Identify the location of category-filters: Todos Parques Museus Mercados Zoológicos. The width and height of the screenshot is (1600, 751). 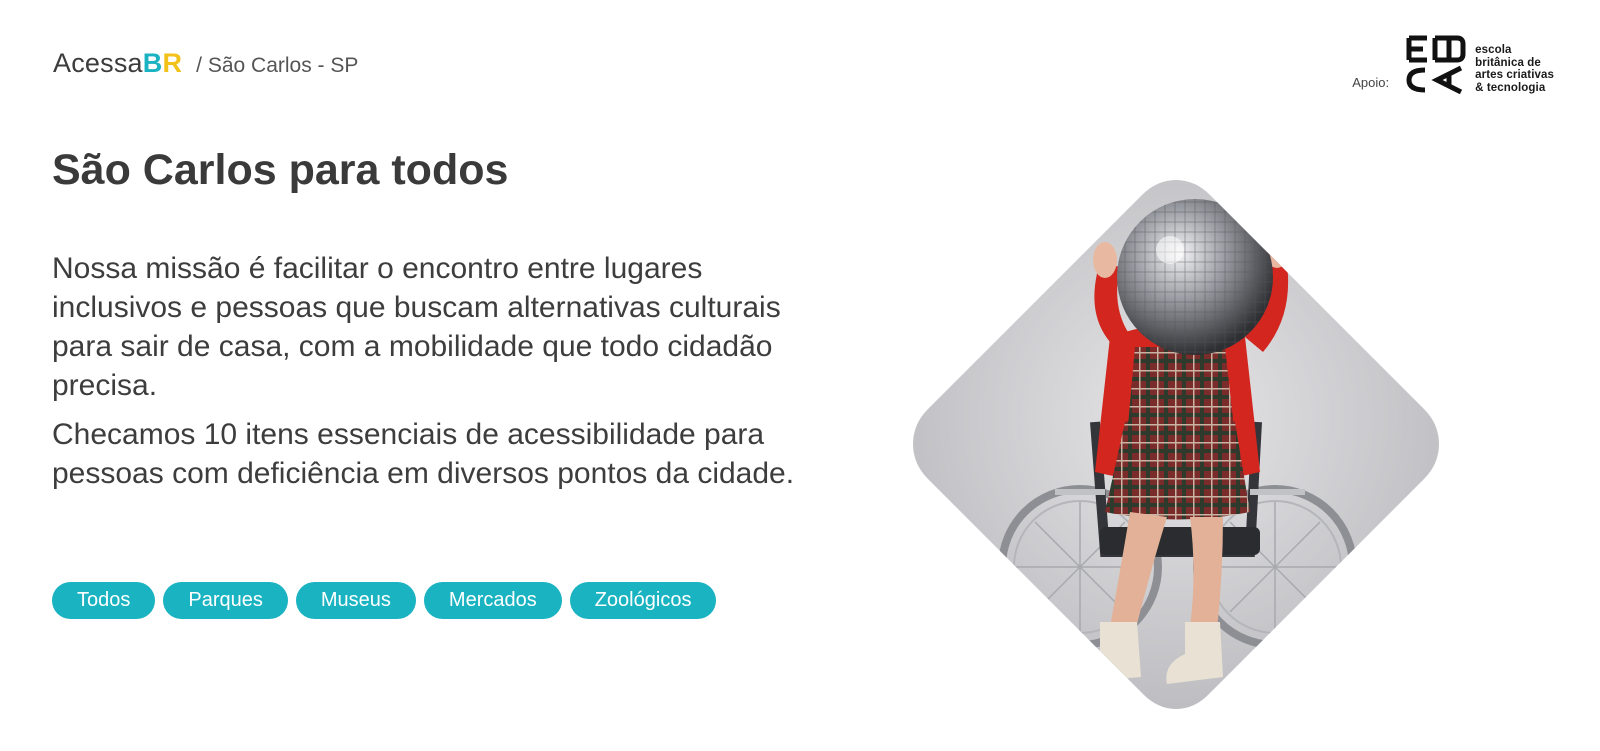
(384, 600).